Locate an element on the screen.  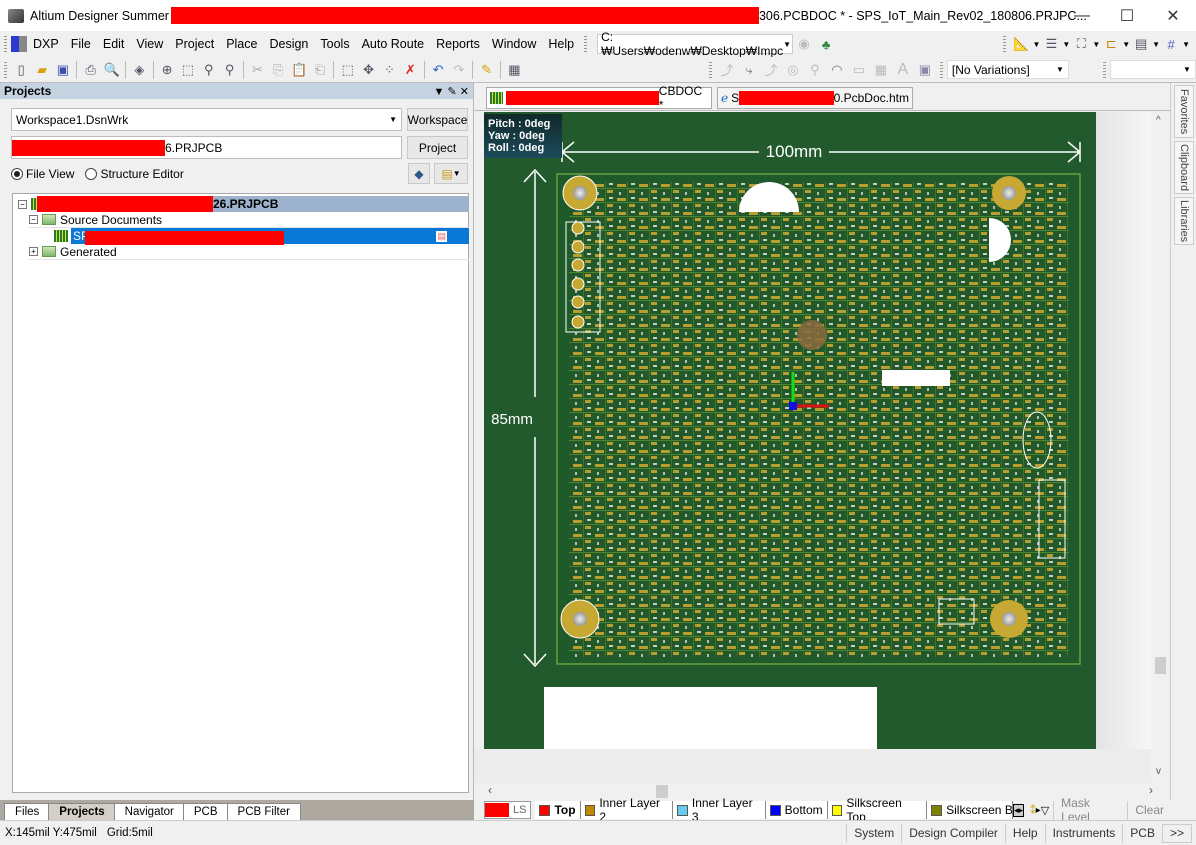
diff-pair-route-icon: ⤷ is located at coordinates (749, 70).